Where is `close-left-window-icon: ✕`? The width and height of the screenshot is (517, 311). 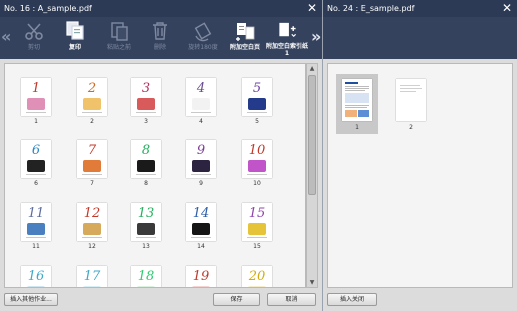
close-left-window-icon: ✕ is located at coordinates (312, 8).